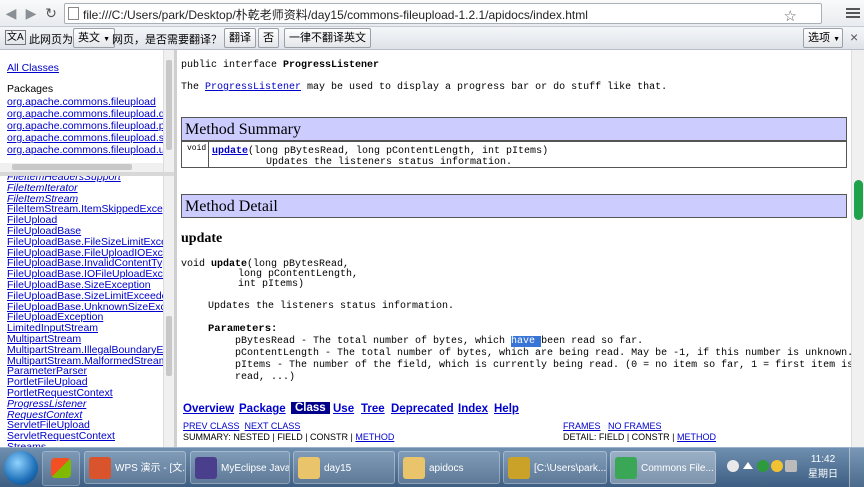  I want to click on taskbar-window-button: apidocs, so click(449, 467).